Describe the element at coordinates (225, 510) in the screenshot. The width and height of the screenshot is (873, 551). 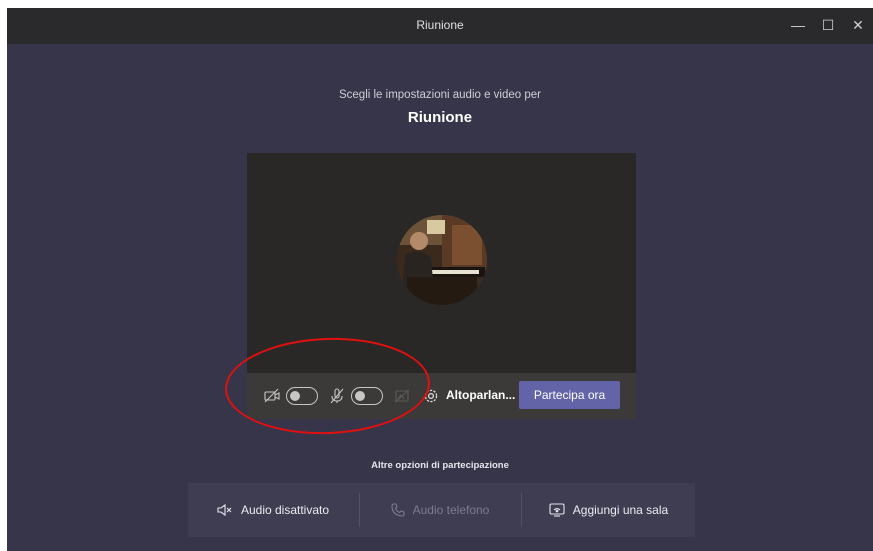
I see `speaker-off-icon` at that location.